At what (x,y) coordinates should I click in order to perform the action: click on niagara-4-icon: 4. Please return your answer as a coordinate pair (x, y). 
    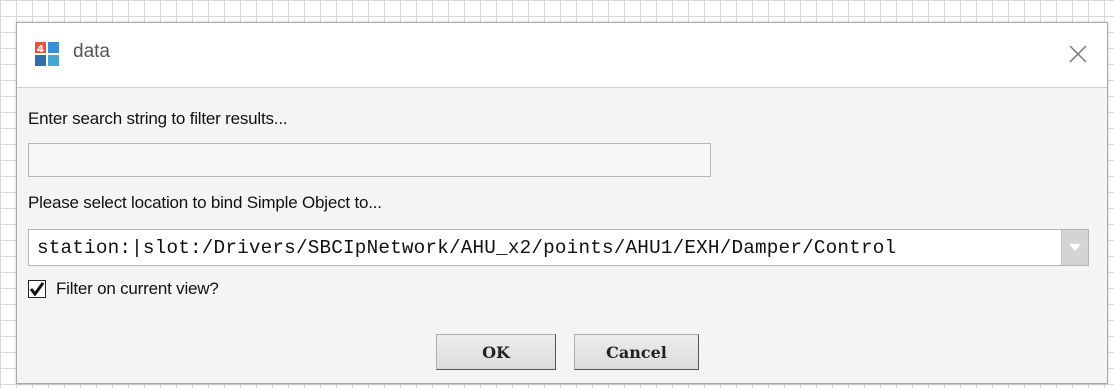
    Looking at the image, I should click on (47, 54).